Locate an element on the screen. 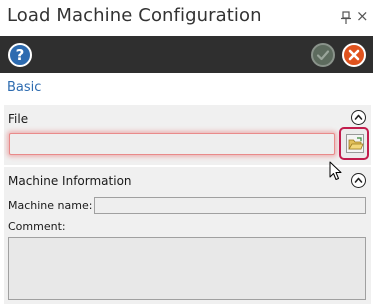 Image resolution: width=373 pixels, height=304 pixels. mouse-cursor-icon is located at coordinates (336, 173).